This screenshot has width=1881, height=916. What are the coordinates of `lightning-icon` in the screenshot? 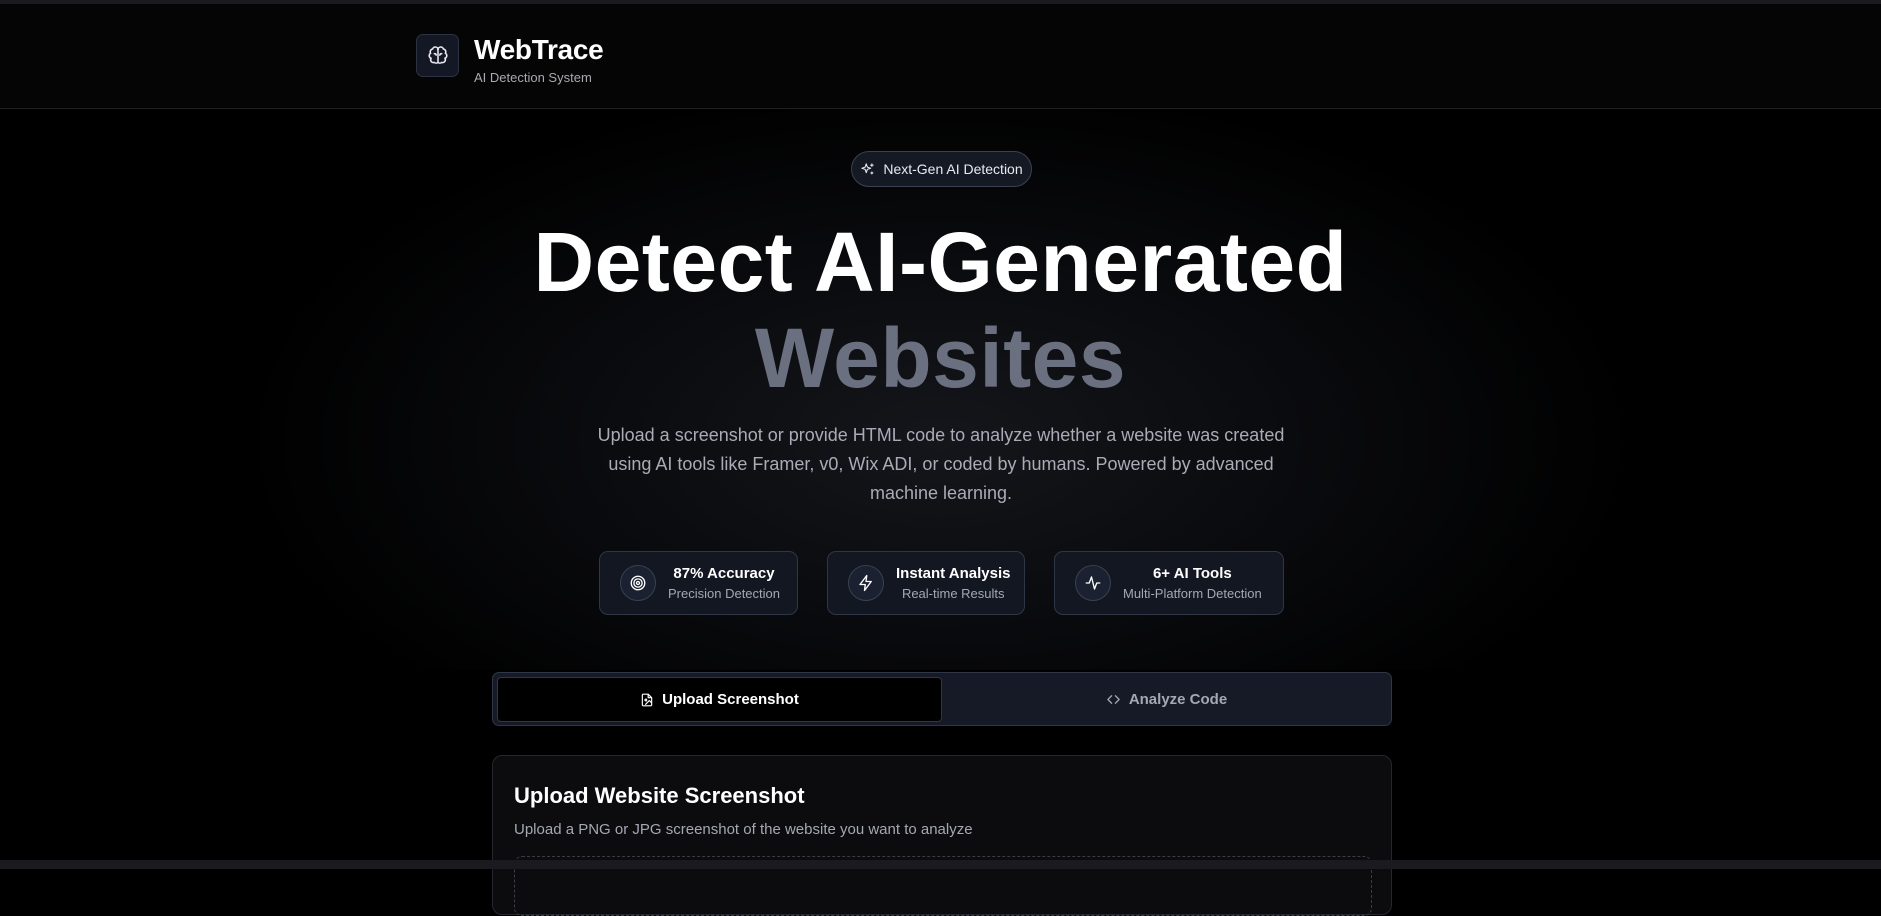 It's located at (866, 583).